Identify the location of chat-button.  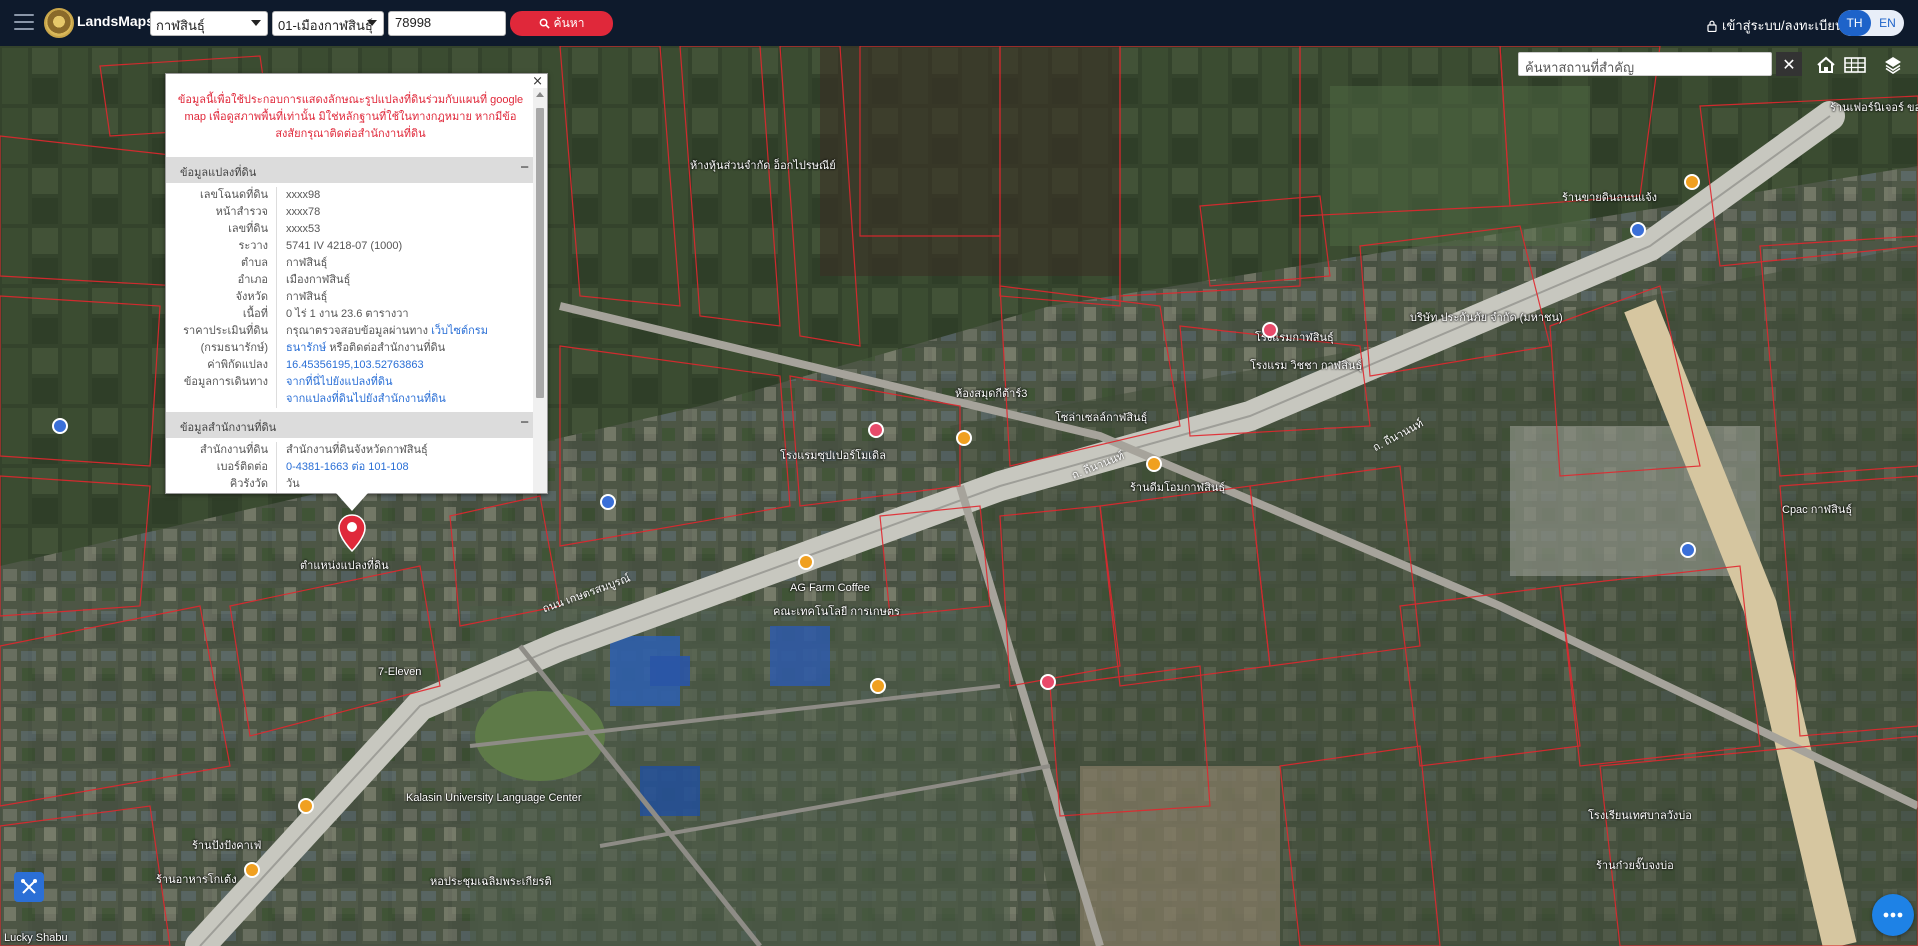
(1893, 915).